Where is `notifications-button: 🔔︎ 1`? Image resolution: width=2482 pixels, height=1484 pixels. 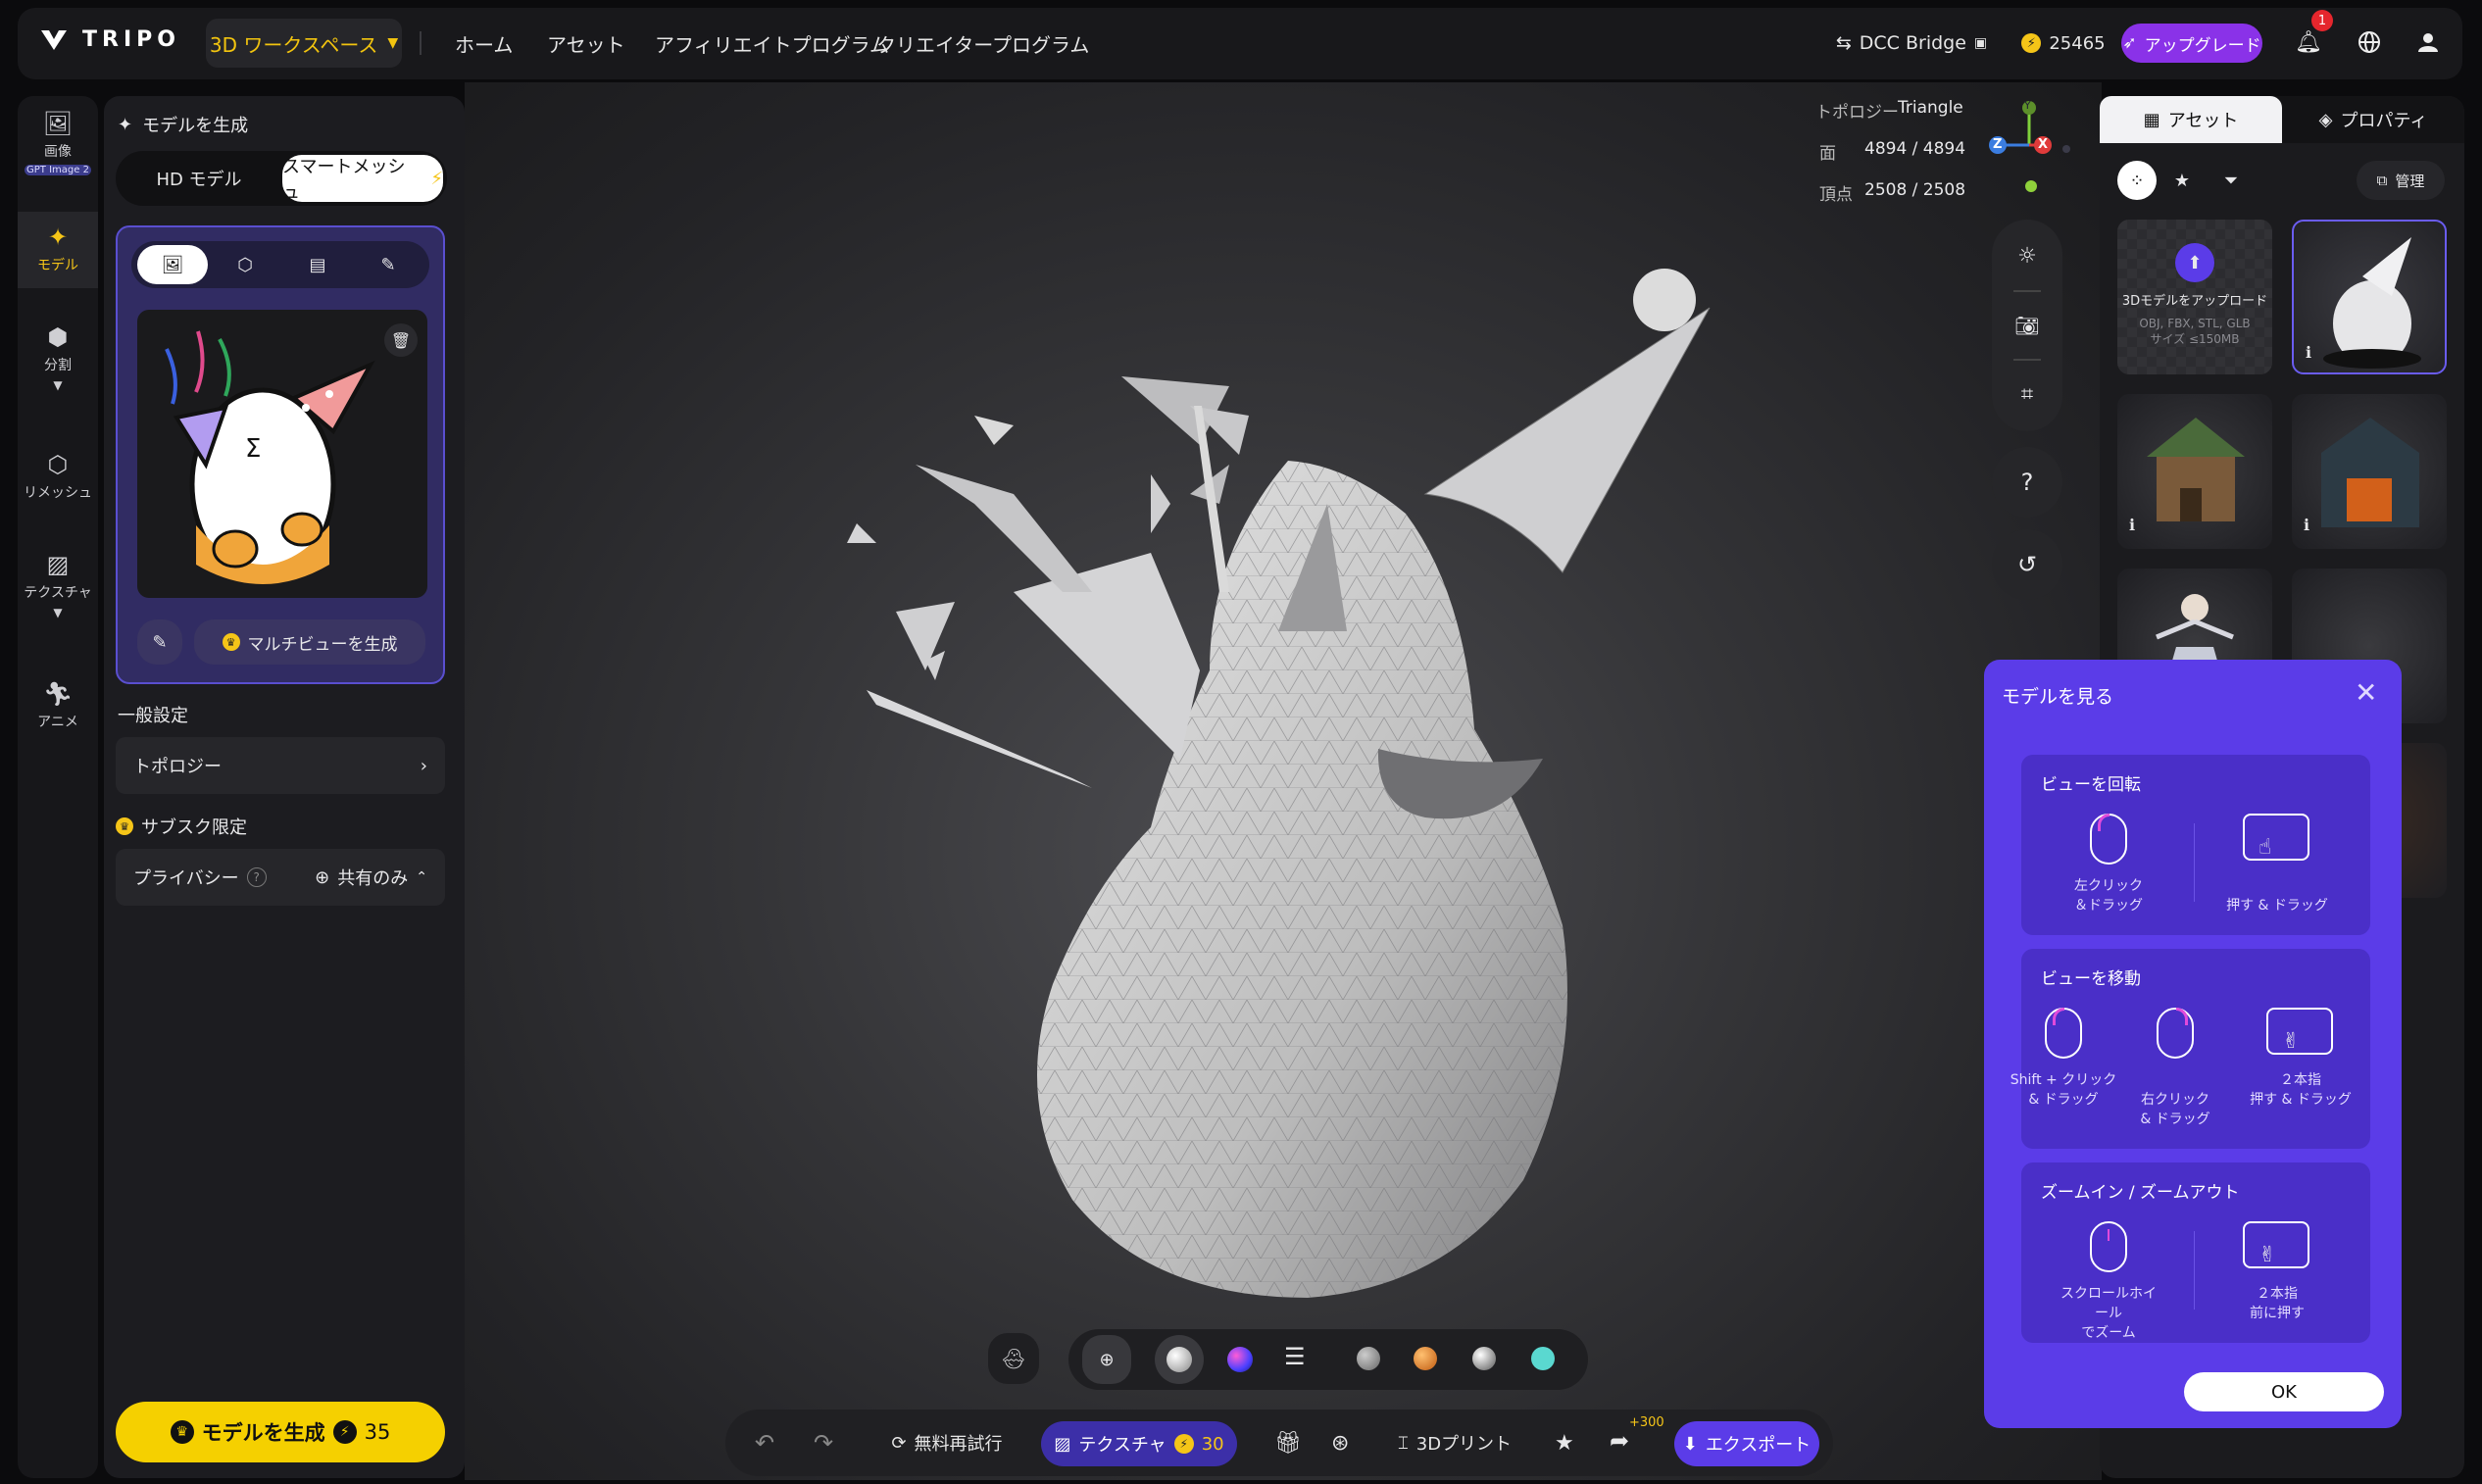
notifications-button: 🔔︎ 1 is located at coordinates (2310, 36).